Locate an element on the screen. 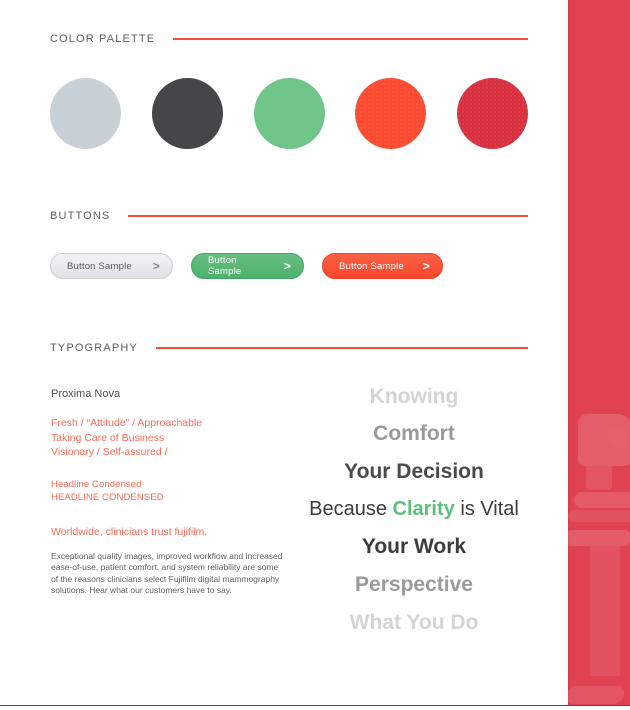 This screenshot has width=630, height=710. font-family-name: Proxima Nova is located at coordinates (86, 394).